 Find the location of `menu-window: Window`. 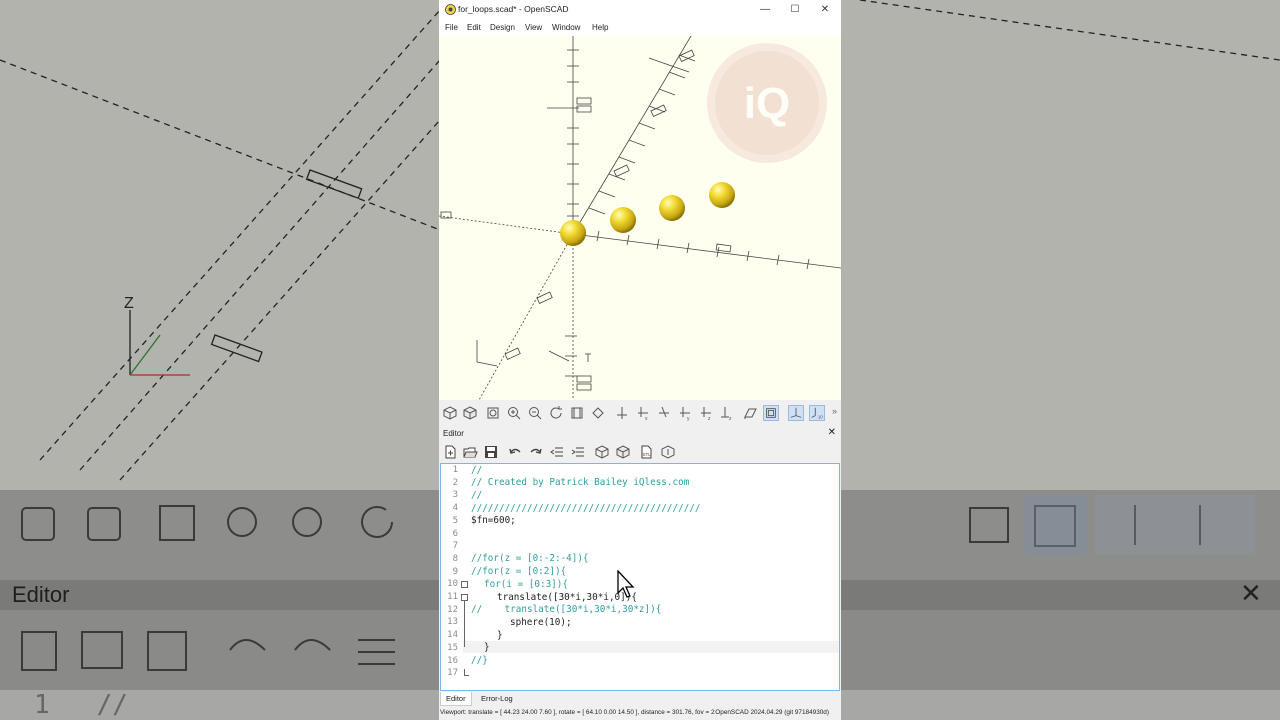

menu-window: Window is located at coordinates (566, 27).